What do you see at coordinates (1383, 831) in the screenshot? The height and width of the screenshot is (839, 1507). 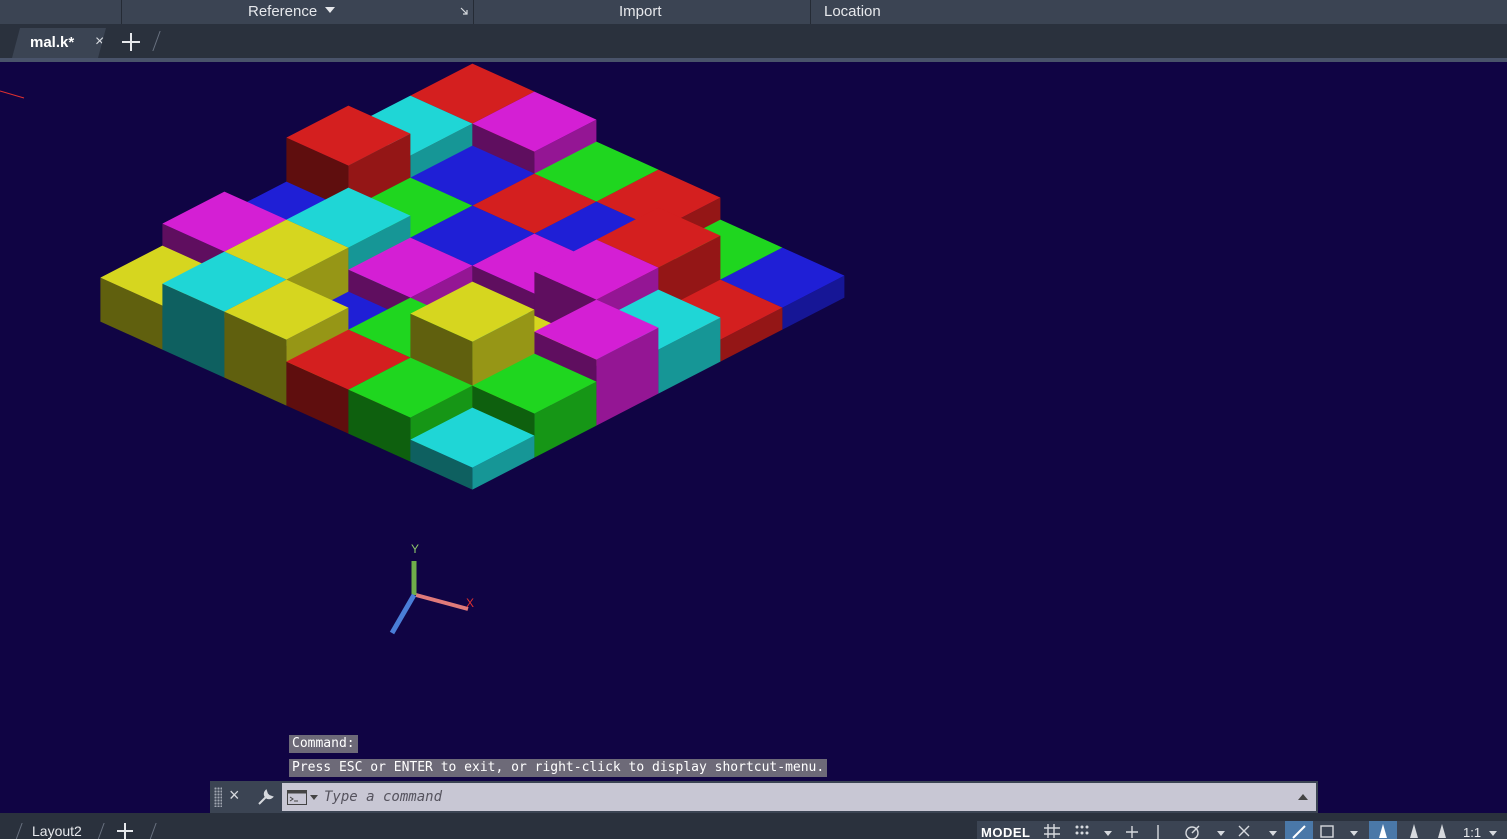 I see `annotation-icon` at bounding box center [1383, 831].